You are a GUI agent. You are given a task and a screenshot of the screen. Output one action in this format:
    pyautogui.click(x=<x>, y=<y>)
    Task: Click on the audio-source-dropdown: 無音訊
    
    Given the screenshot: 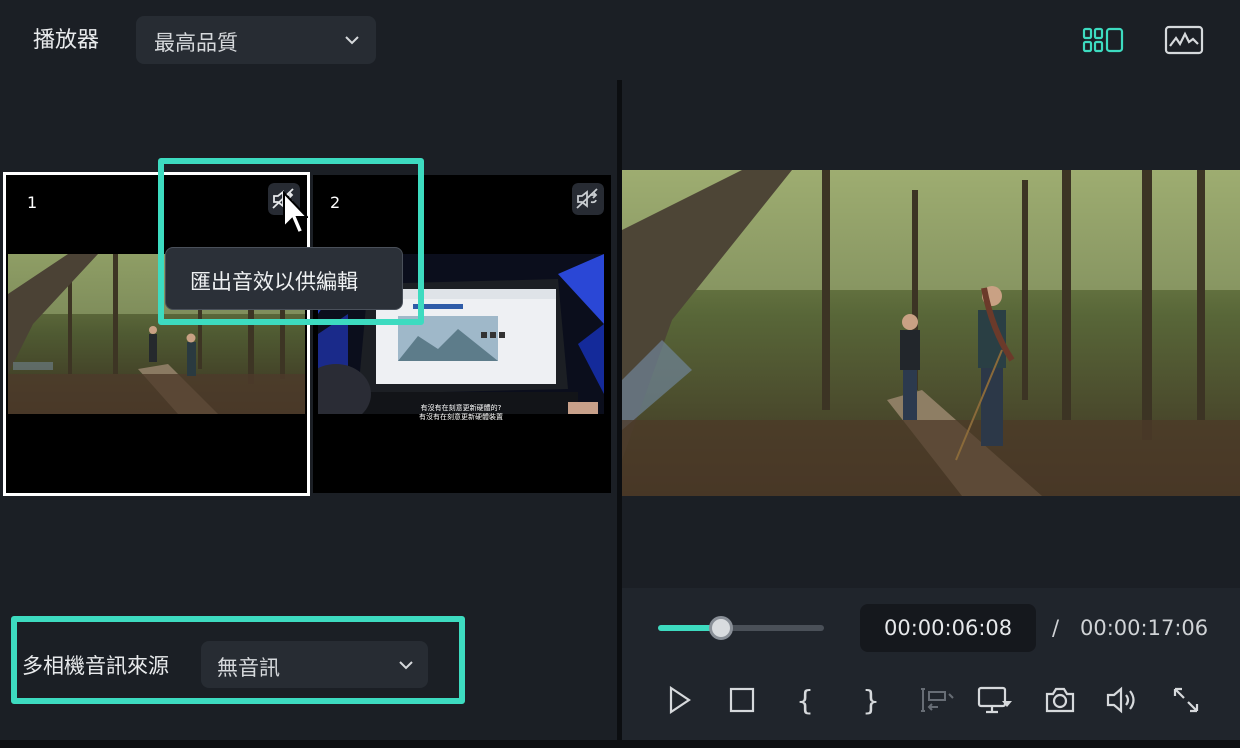 What is the action you would take?
    pyautogui.click(x=314, y=664)
    